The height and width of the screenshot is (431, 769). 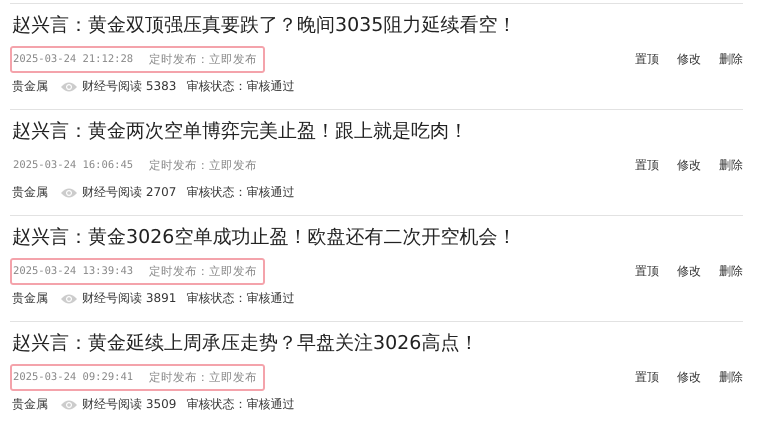 What do you see at coordinates (377, 237) in the screenshot?
I see `article-title: 赵兴言：黄金3026空单成功止盈！欧盘还有二次开空机会！` at bounding box center [377, 237].